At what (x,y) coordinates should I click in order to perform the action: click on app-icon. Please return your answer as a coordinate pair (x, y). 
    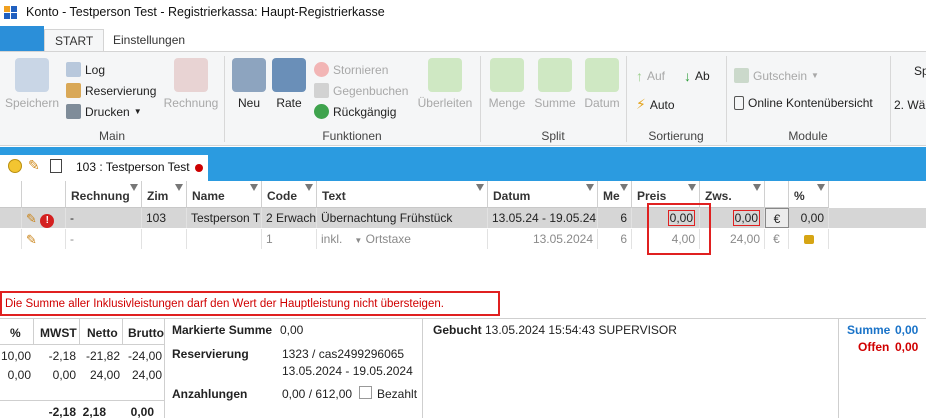
    Looking at the image, I should click on (11, 13).